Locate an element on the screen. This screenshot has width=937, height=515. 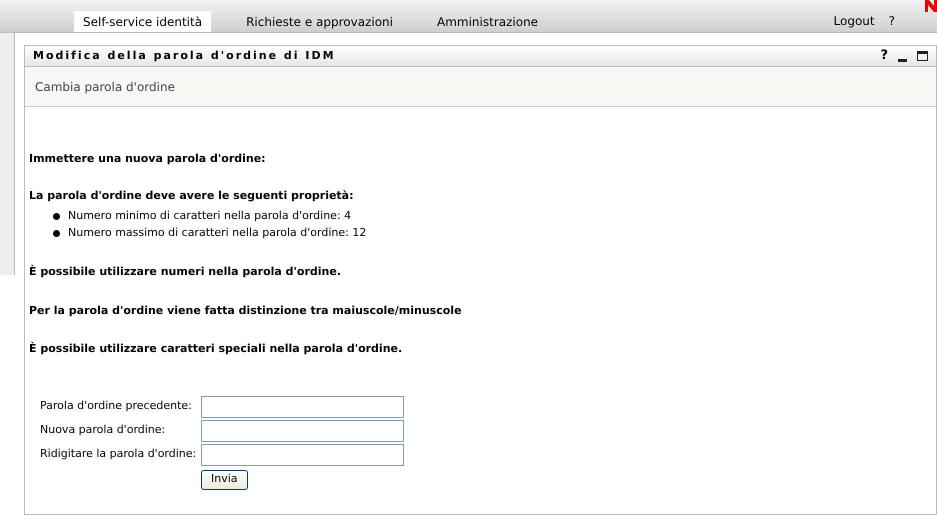
minimize-icon is located at coordinates (902, 60).